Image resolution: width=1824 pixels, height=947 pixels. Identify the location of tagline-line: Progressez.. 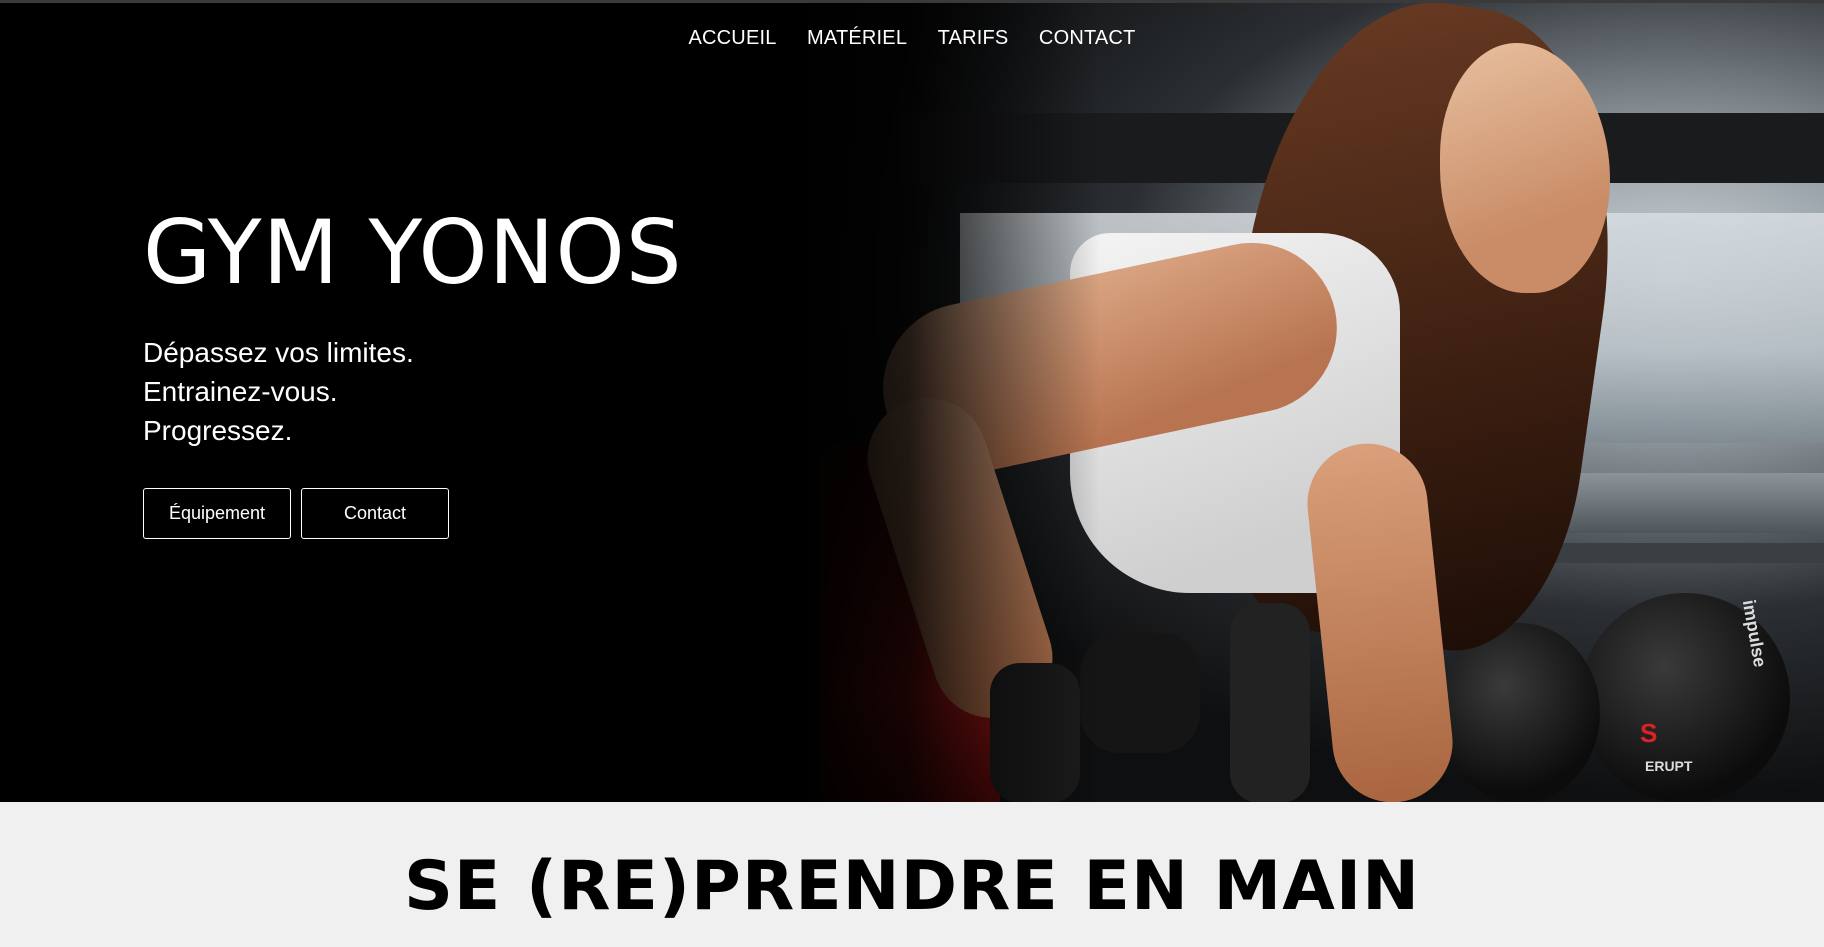
(218, 430).